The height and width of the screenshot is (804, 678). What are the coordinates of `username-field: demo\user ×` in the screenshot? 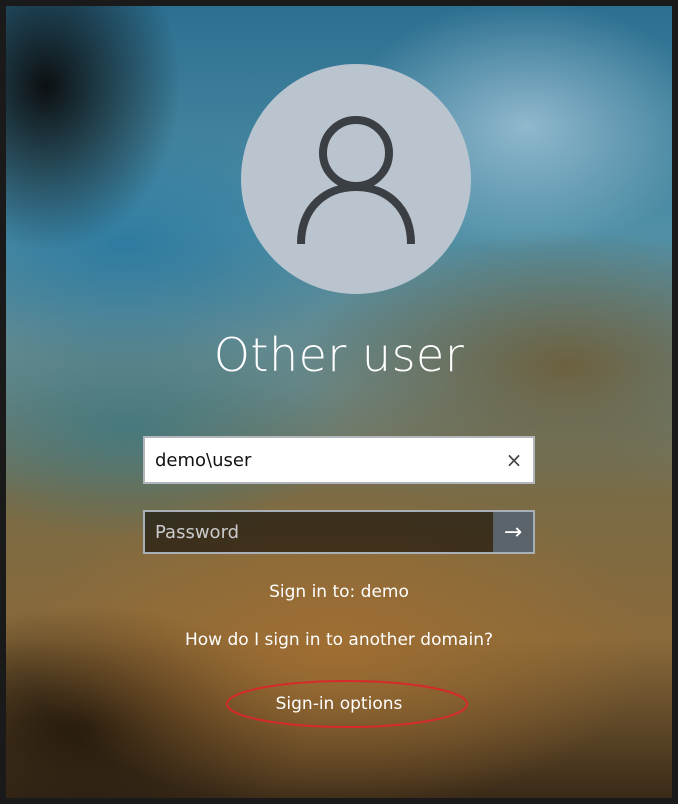 It's located at (339, 460).